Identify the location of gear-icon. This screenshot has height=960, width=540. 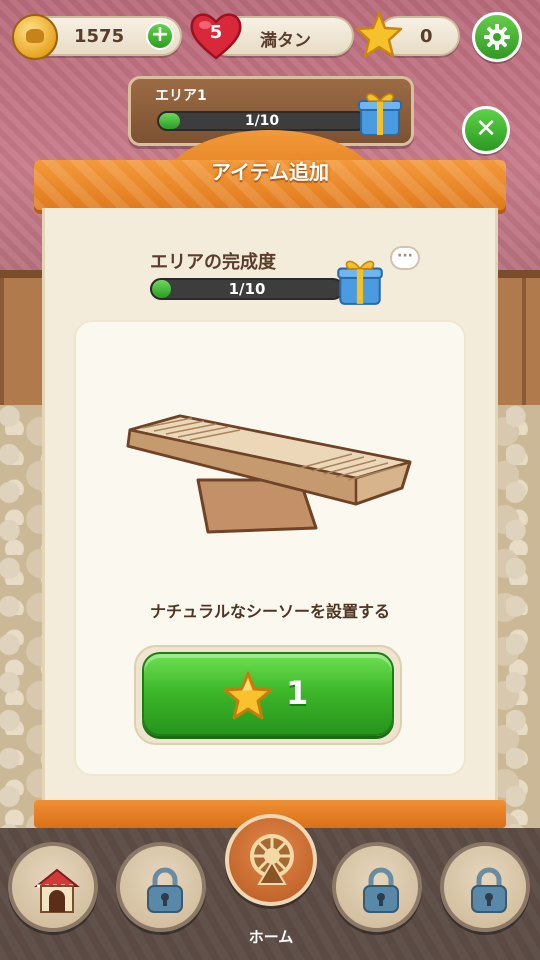
(497, 37).